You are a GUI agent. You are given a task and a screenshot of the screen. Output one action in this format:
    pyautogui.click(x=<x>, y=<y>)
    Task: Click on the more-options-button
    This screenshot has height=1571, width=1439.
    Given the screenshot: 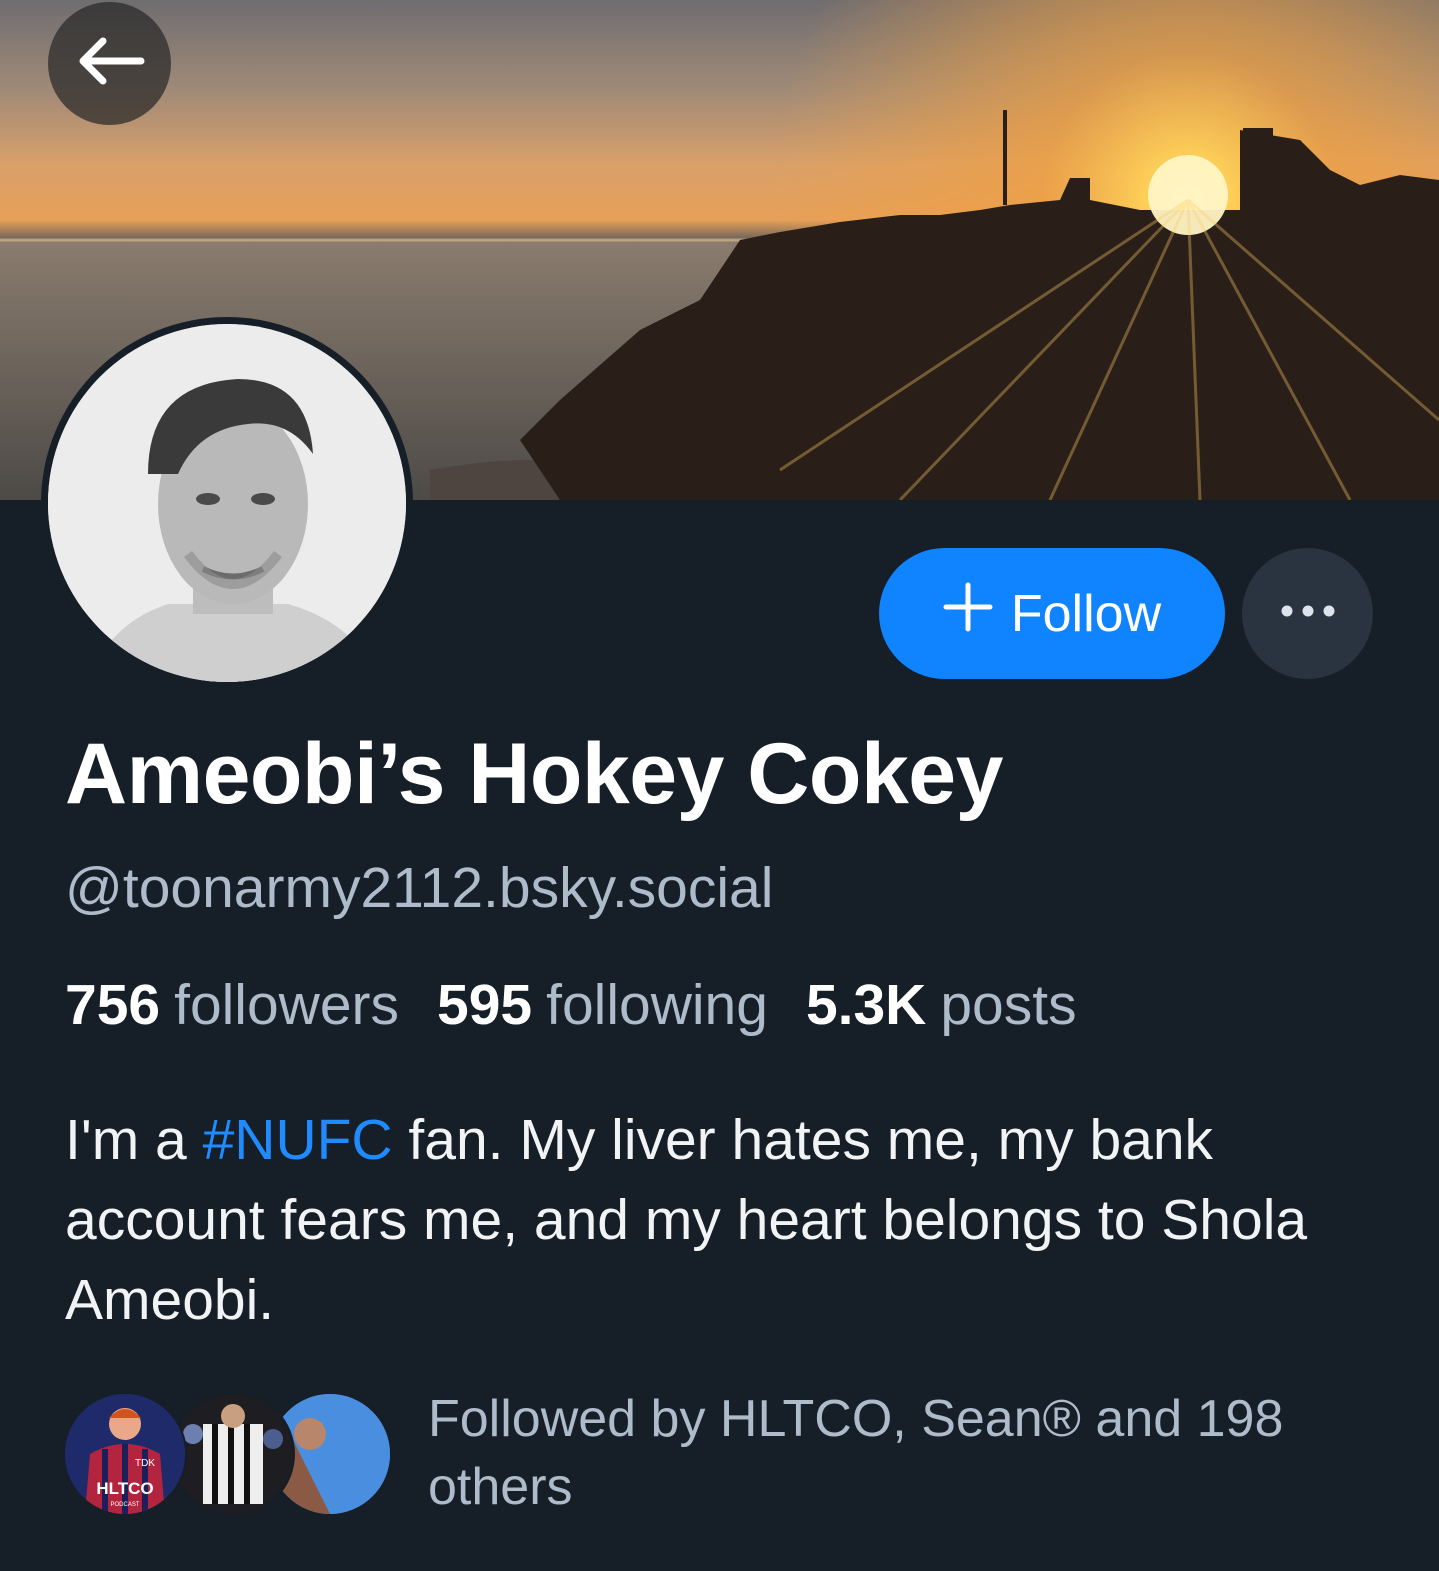 What is the action you would take?
    pyautogui.click(x=1307, y=613)
    